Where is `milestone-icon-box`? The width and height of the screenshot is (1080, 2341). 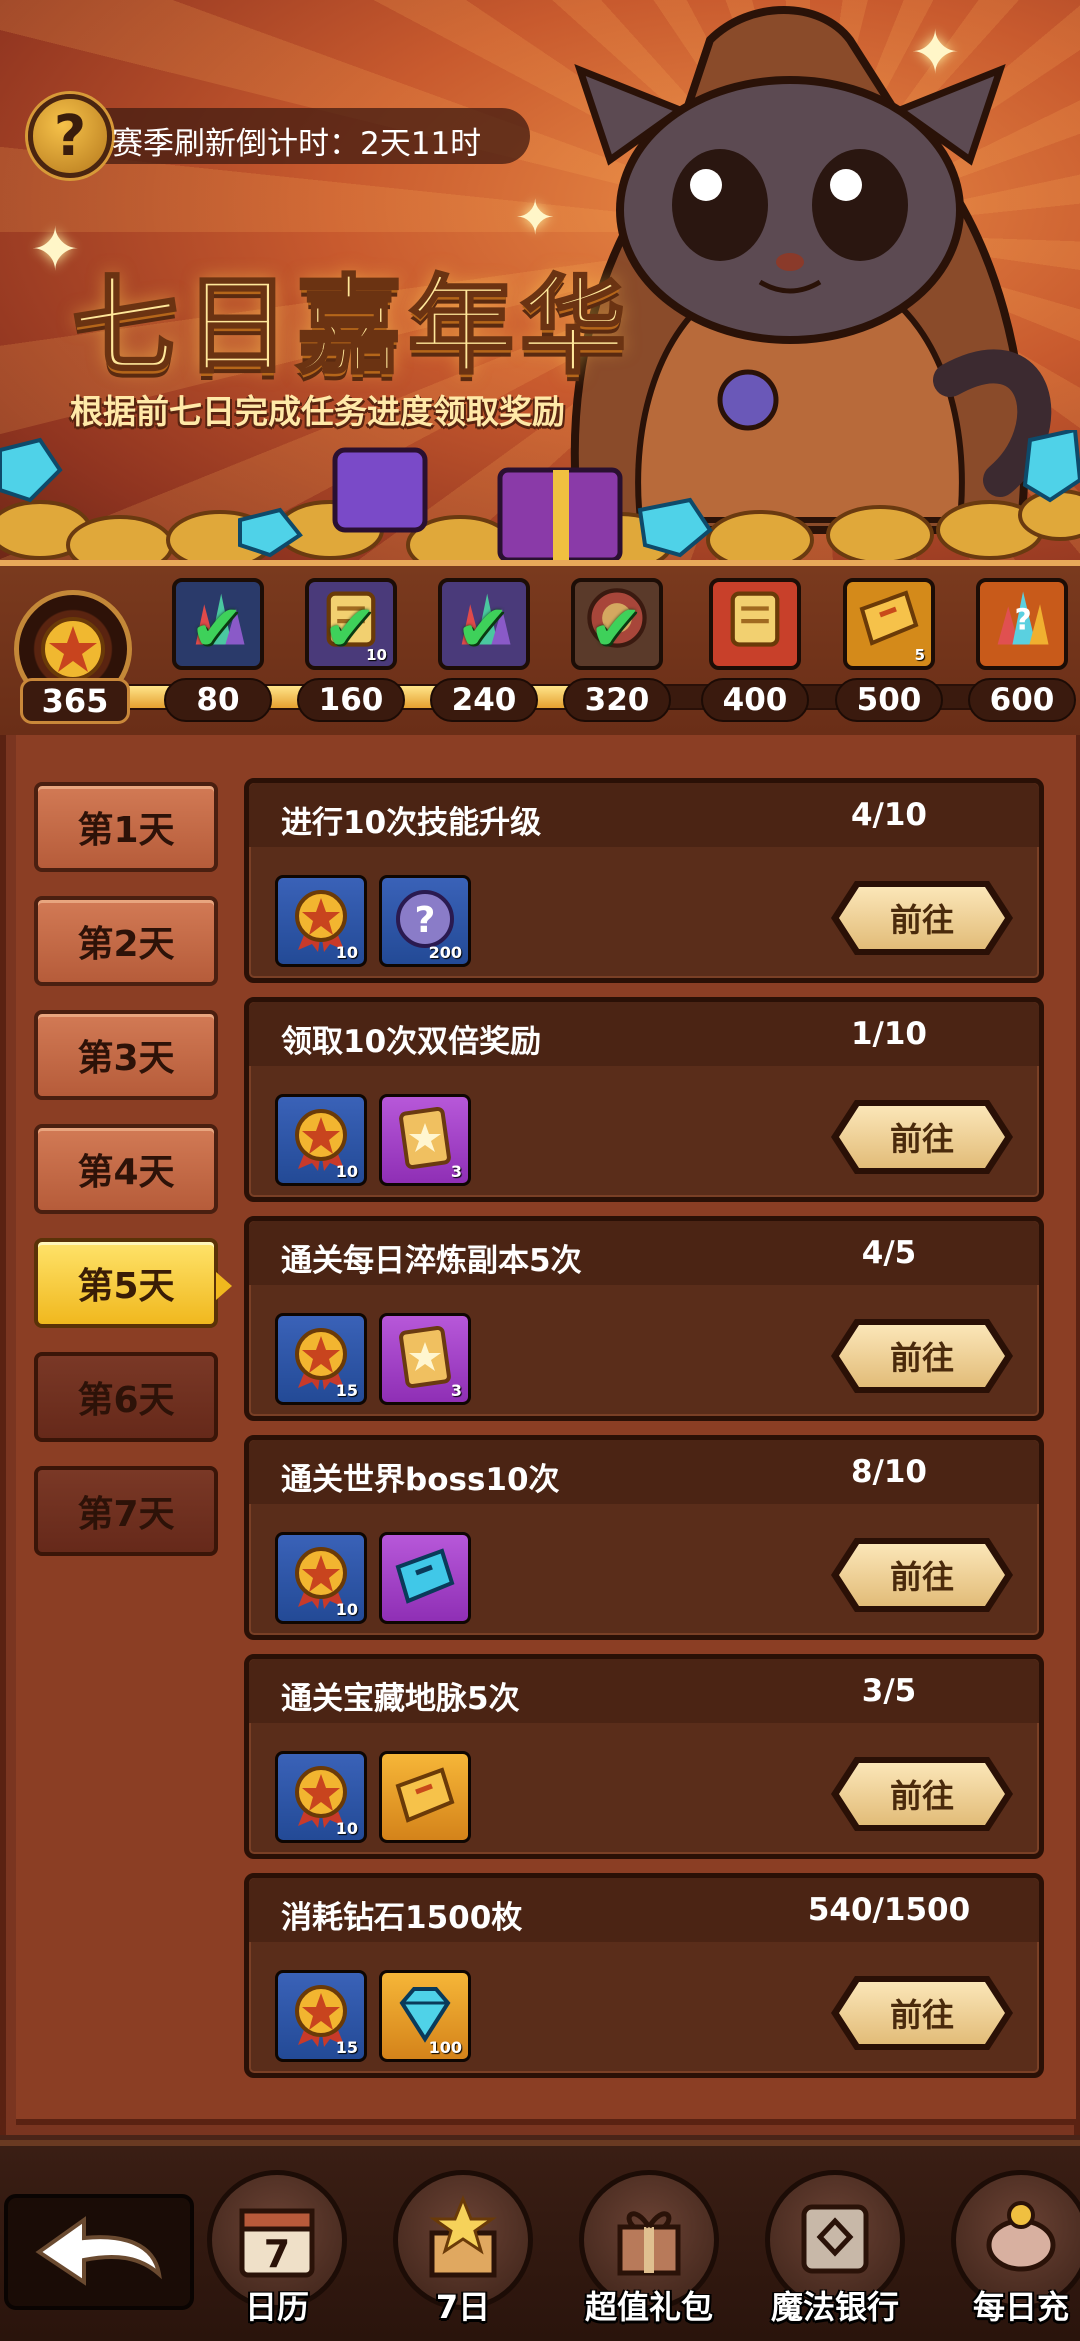 milestone-icon-box is located at coordinates (755, 624).